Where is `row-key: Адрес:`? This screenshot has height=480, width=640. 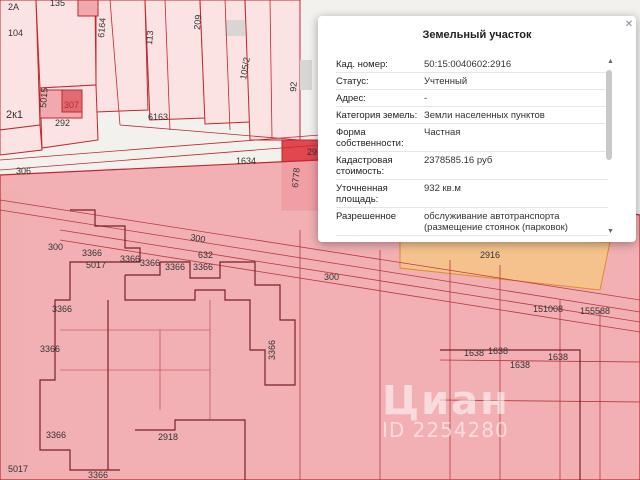 row-key: Адрес: is located at coordinates (351, 98).